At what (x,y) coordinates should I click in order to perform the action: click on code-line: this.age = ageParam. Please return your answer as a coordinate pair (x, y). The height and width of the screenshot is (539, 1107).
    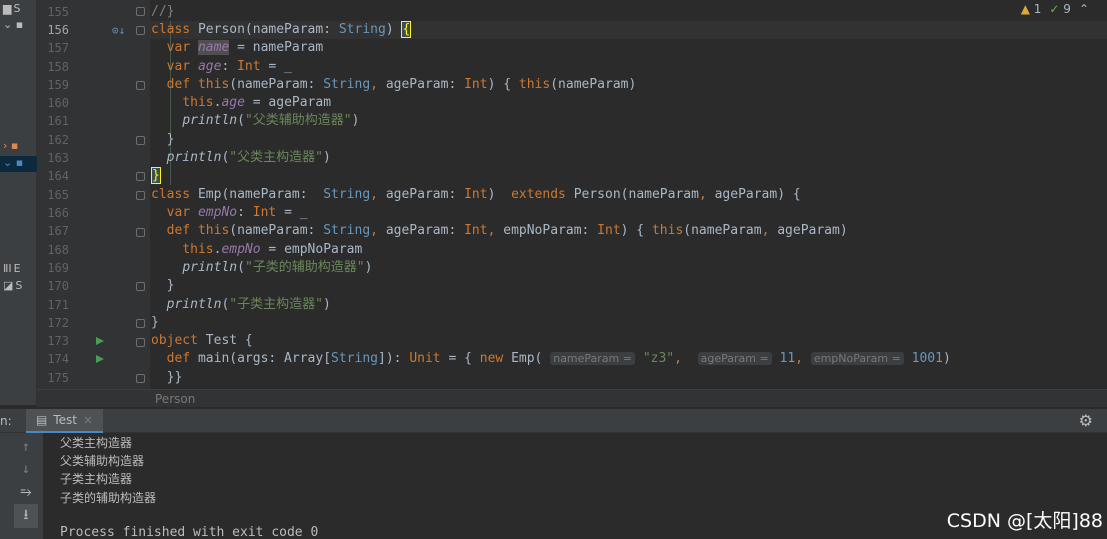
    Looking at the image, I should click on (257, 102).